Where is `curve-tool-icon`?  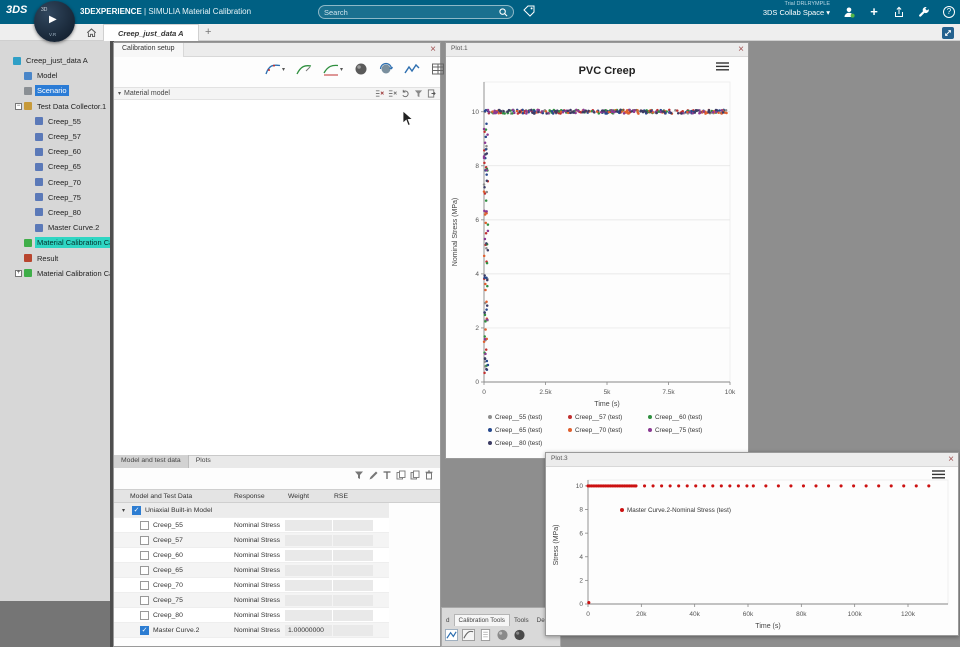
curve-tool-icon is located at coordinates (468, 635).